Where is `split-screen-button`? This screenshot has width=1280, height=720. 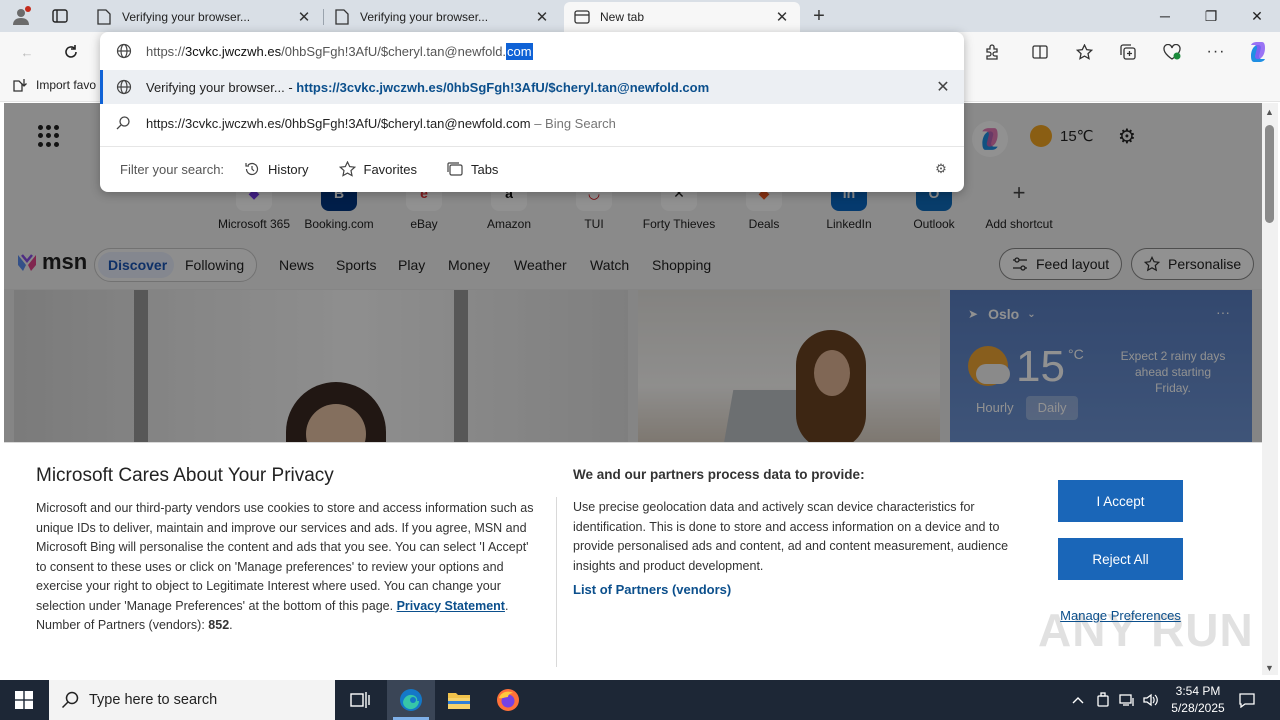 split-screen-button is located at coordinates (1040, 52).